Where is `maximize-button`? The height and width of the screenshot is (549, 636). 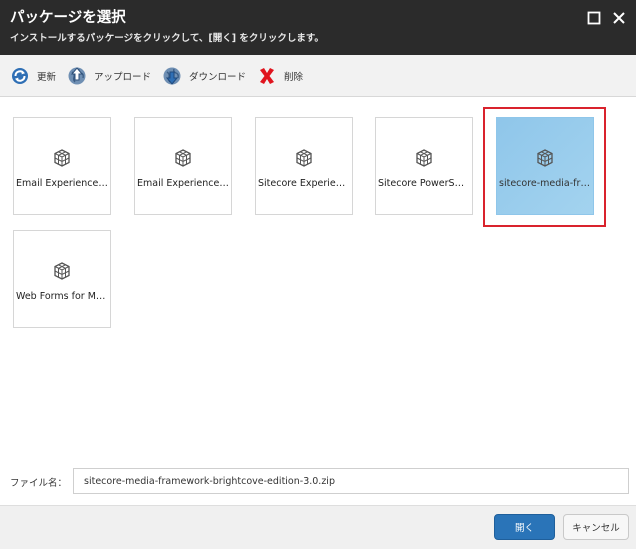
maximize-button is located at coordinates (594, 18).